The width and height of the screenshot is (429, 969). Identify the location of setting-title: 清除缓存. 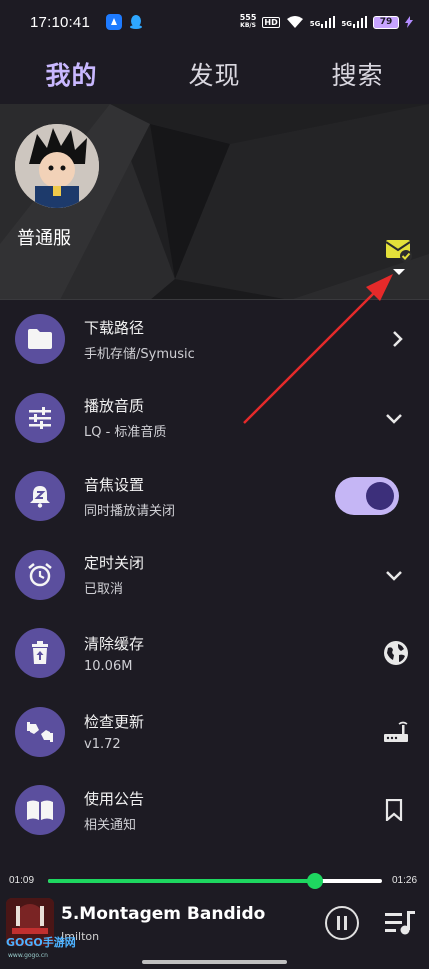
(114, 643).